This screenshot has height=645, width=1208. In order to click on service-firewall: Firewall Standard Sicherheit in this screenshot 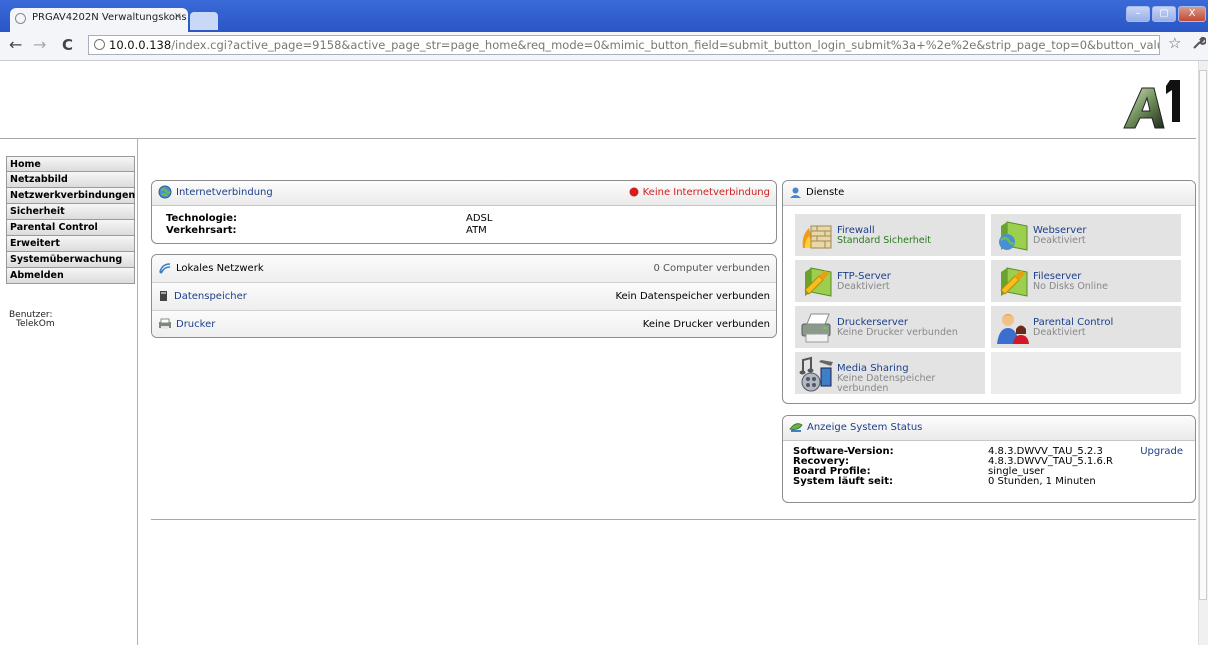, I will do `click(890, 235)`.